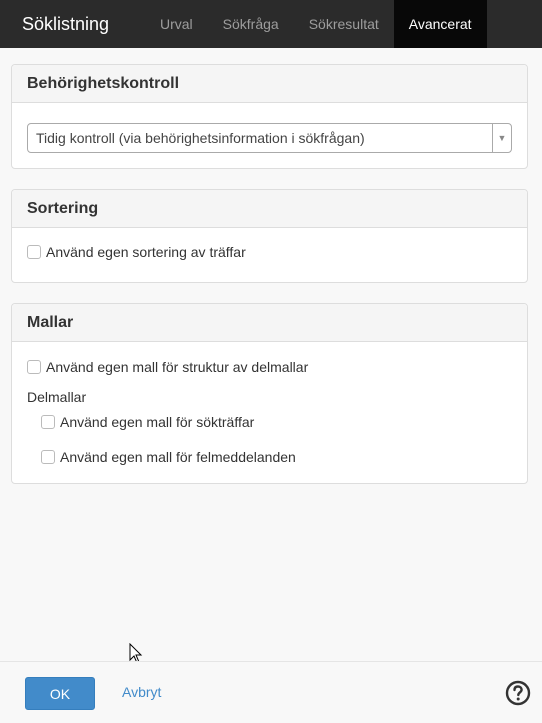 This screenshot has width=542, height=723. Describe the element at coordinates (269, 209) in the screenshot. I see `sorting-heading: Sortering` at that location.